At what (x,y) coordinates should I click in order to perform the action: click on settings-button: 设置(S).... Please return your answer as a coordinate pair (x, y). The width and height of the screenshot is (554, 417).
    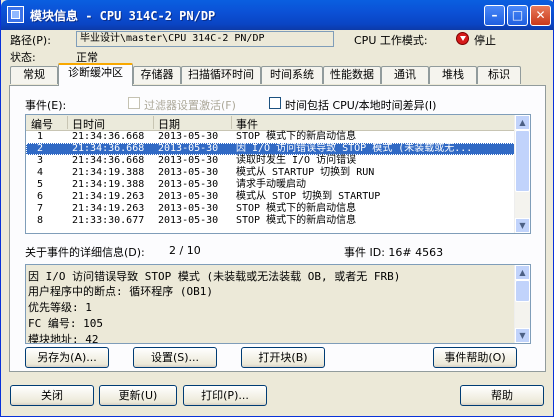
    Looking at the image, I should click on (175, 357).